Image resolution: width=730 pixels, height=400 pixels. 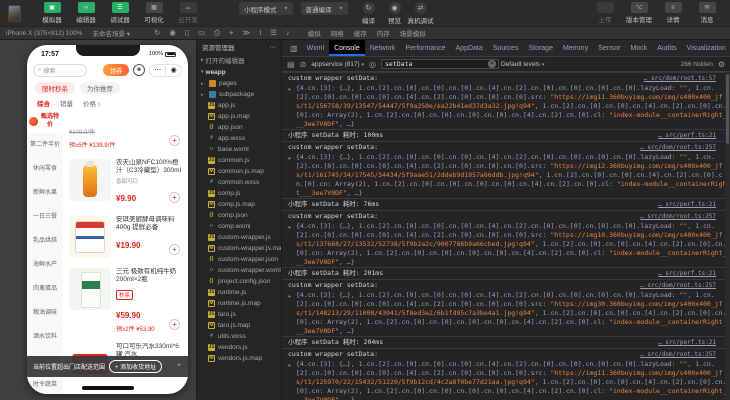 I want to click on portrait-icon: ▯, so click(x=187, y=33).